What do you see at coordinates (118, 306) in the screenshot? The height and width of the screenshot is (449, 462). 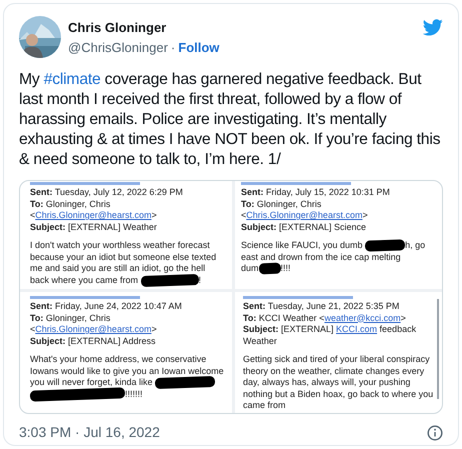 I see `email-text: Friday, June 24, 2022 10:47 AM` at bounding box center [118, 306].